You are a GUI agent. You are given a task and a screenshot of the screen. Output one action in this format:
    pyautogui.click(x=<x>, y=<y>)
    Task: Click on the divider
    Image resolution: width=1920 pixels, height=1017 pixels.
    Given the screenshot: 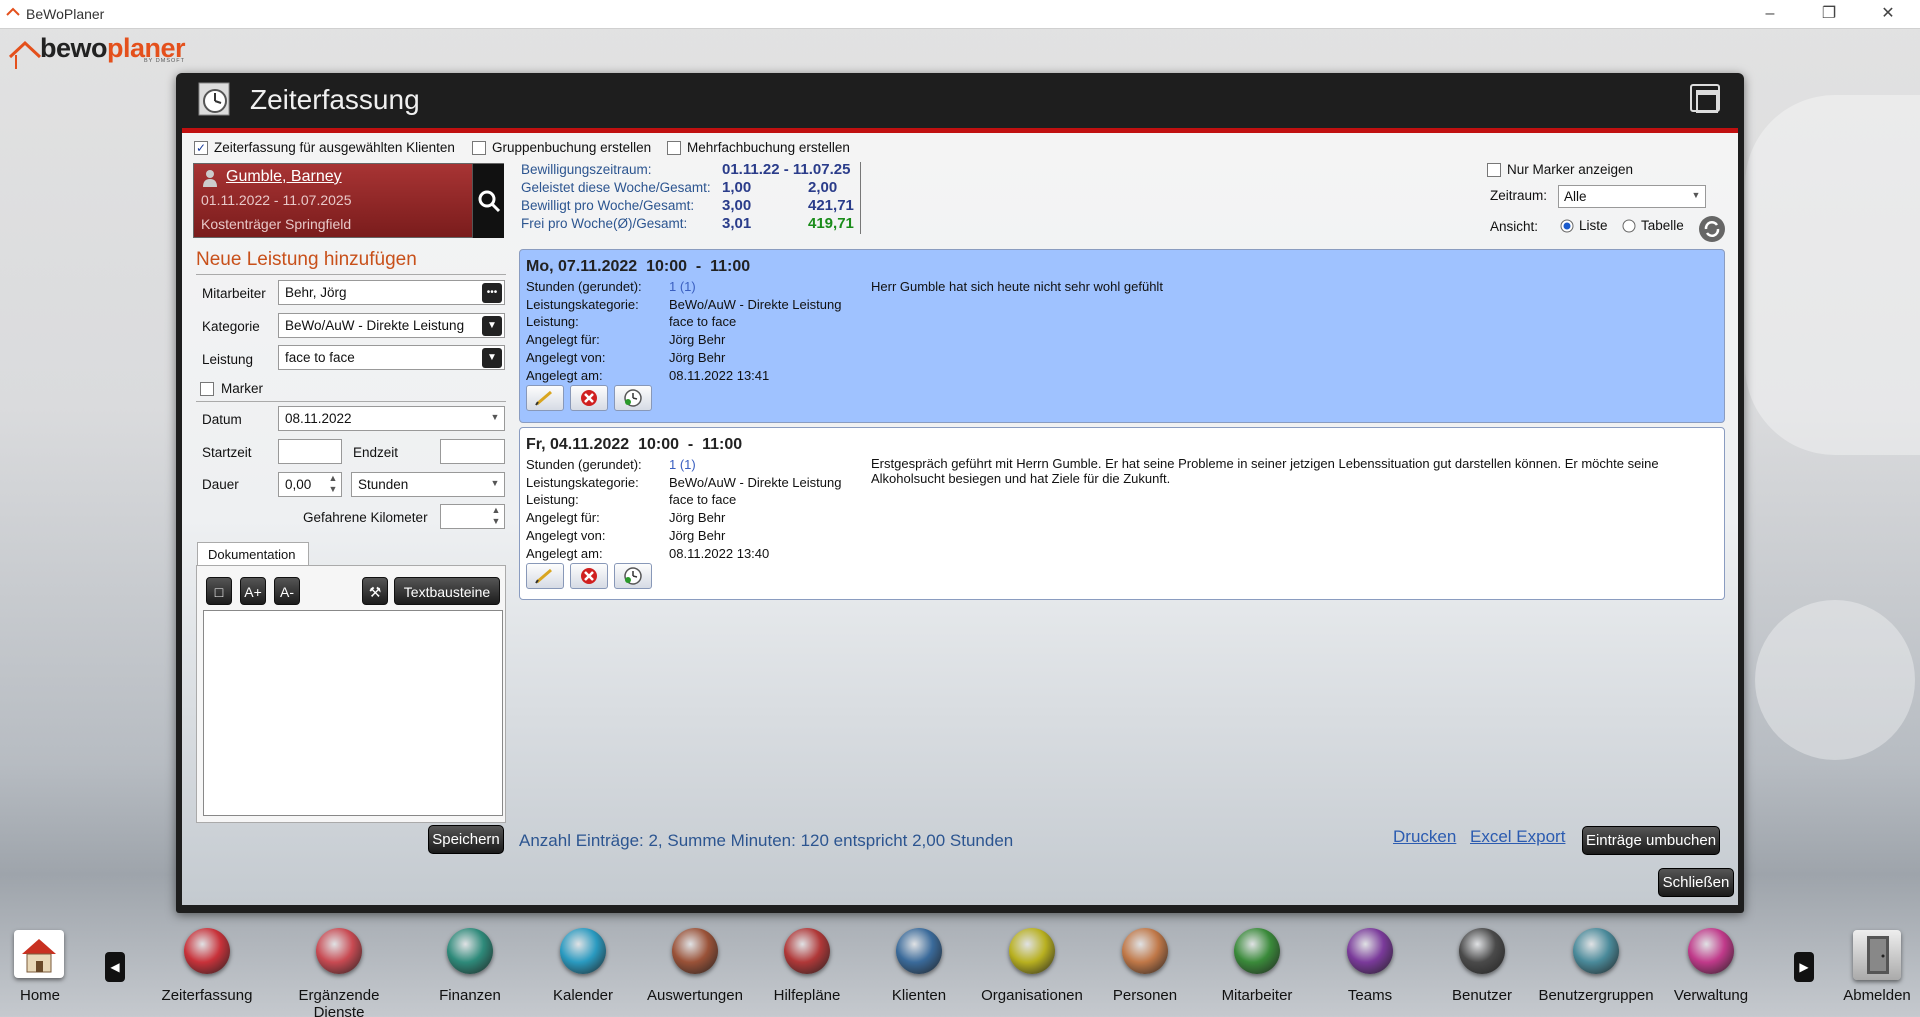 What is the action you would take?
    pyautogui.click(x=351, y=274)
    